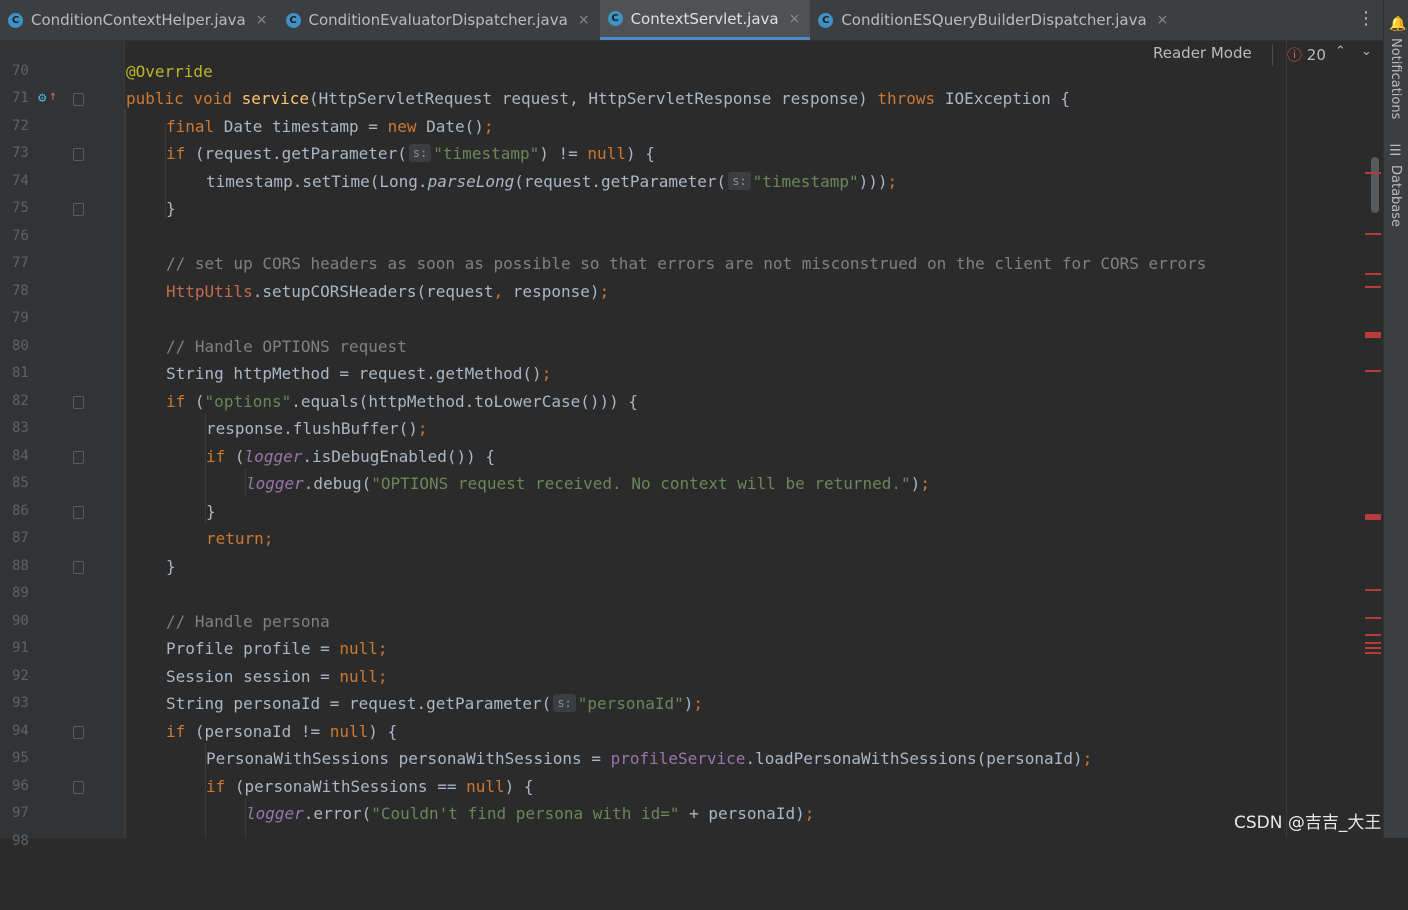 This screenshot has height=910, width=1408. What do you see at coordinates (317, 428) in the screenshot?
I see `code-text: response.flushBuffer();` at bounding box center [317, 428].